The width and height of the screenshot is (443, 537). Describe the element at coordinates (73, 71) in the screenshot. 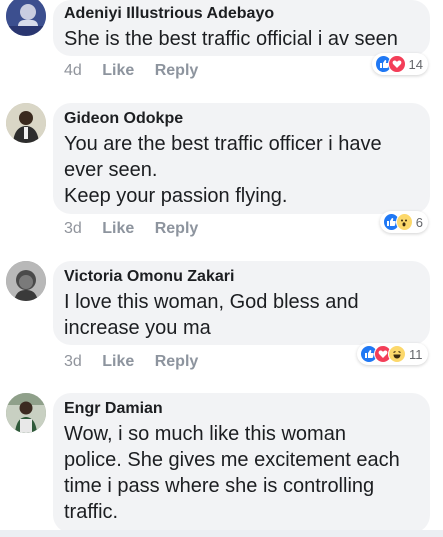

I see `comment-time: 4d` at that location.